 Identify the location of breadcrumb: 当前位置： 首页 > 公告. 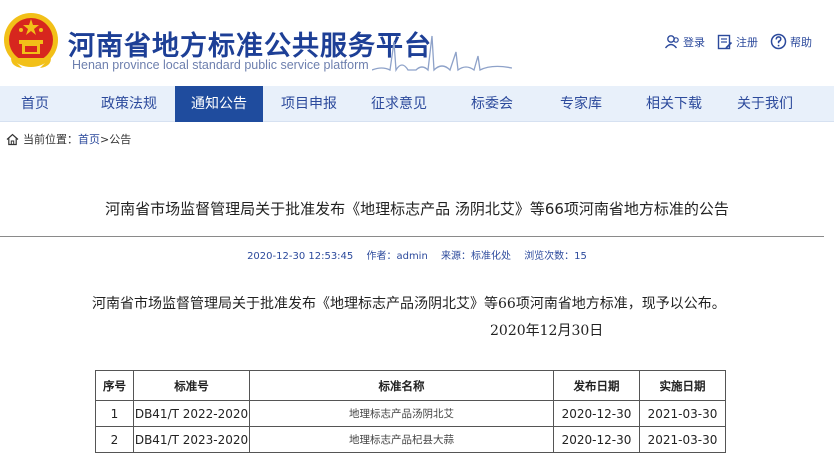
(68, 139).